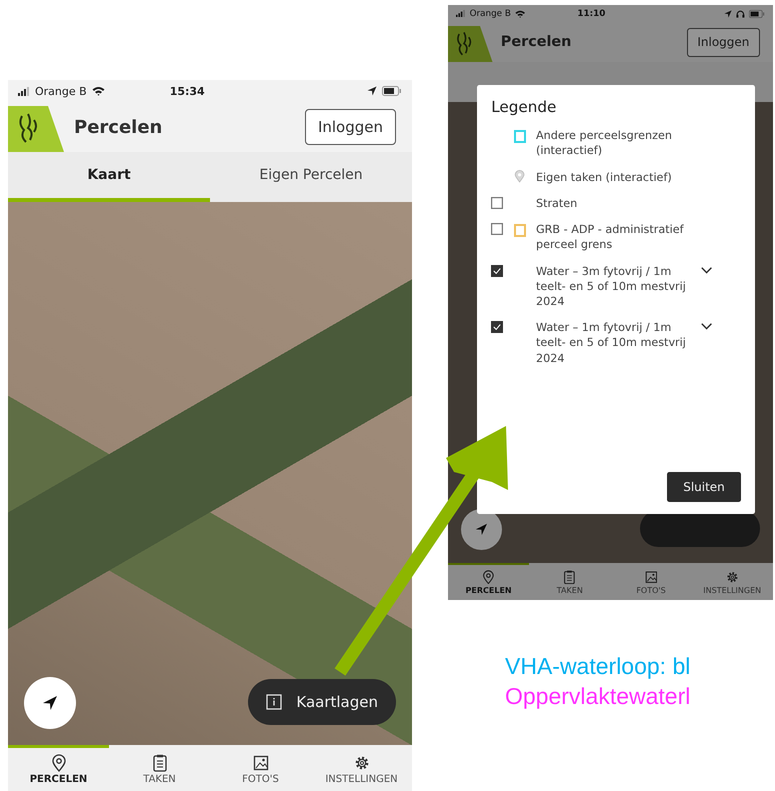 The width and height of the screenshot is (775, 791). What do you see at coordinates (591, 13) in the screenshot?
I see `clock-time: 11:10` at bounding box center [591, 13].